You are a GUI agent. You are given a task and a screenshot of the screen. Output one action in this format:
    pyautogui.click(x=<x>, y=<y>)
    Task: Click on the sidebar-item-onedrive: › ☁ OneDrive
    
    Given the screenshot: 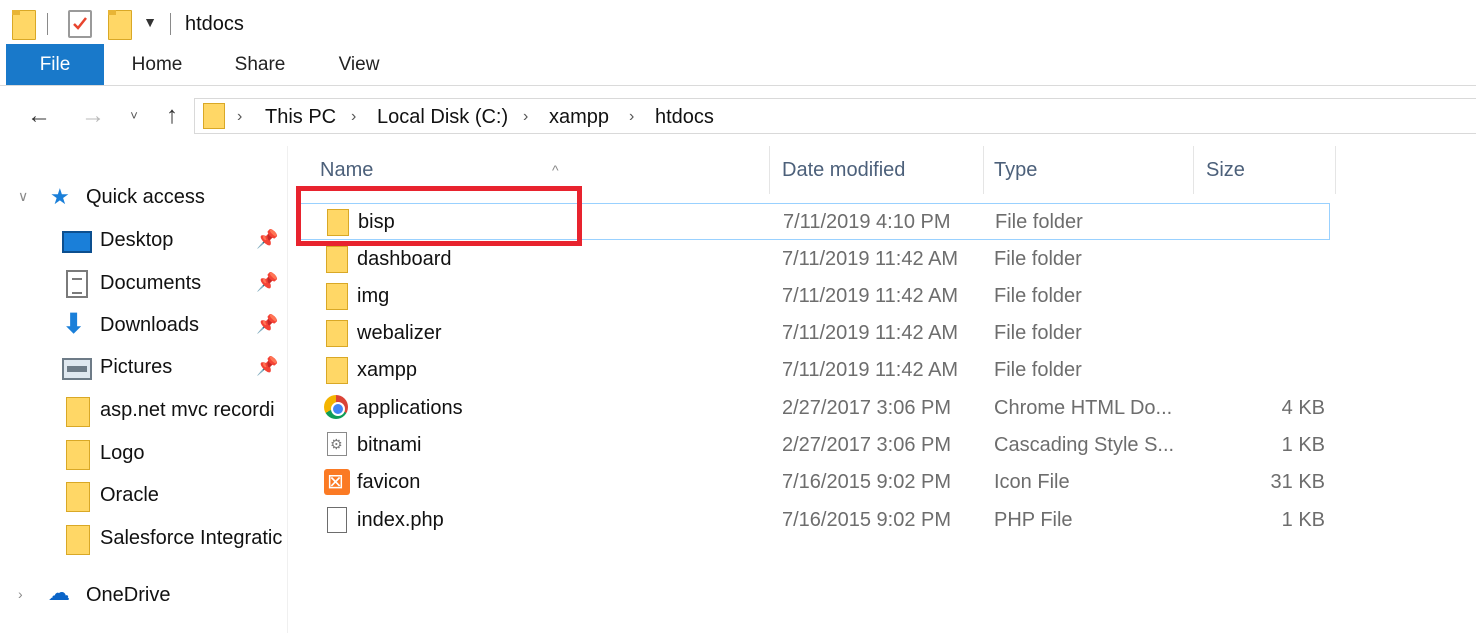 What is the action you would take?
    pyautogui.click(x=143, y=595)
    